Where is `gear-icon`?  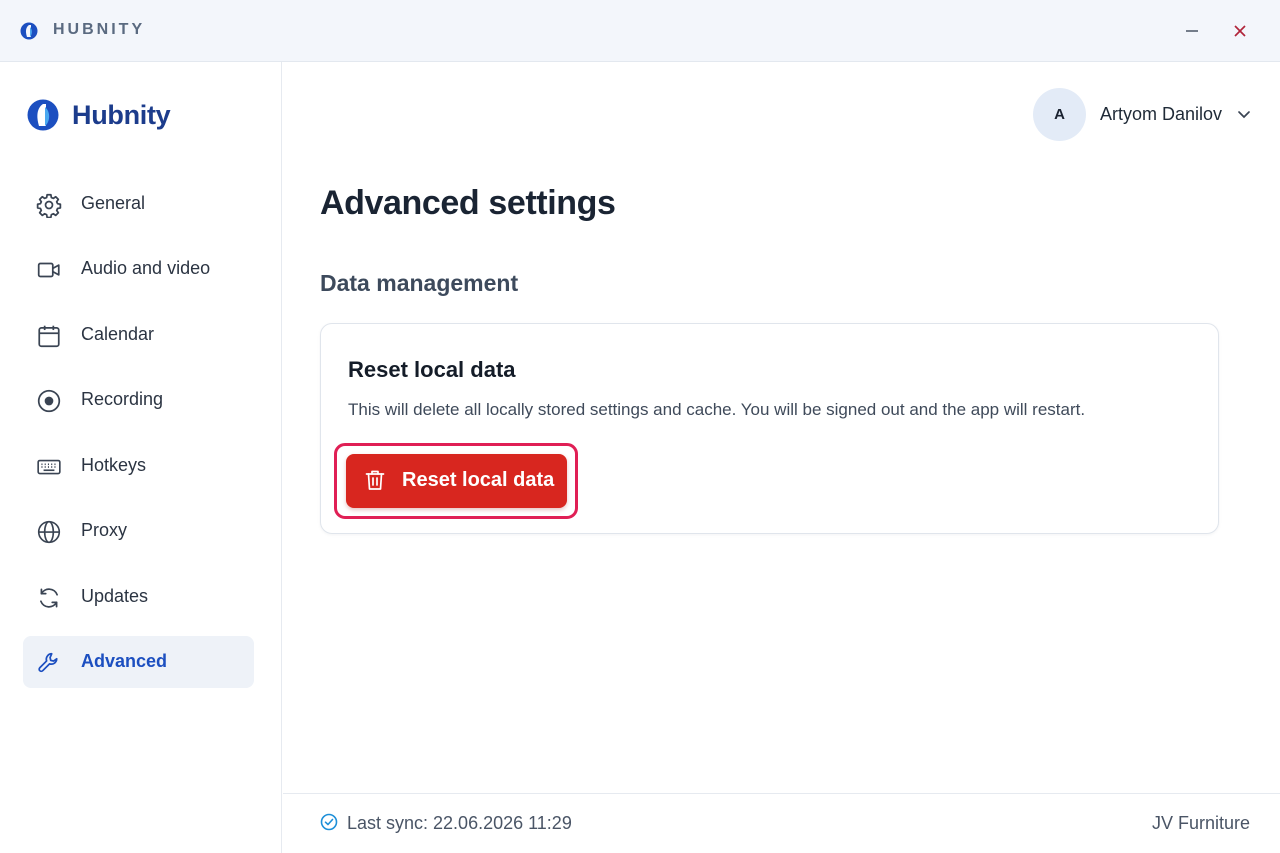 gear-icon is located at coordinates (49, 205).